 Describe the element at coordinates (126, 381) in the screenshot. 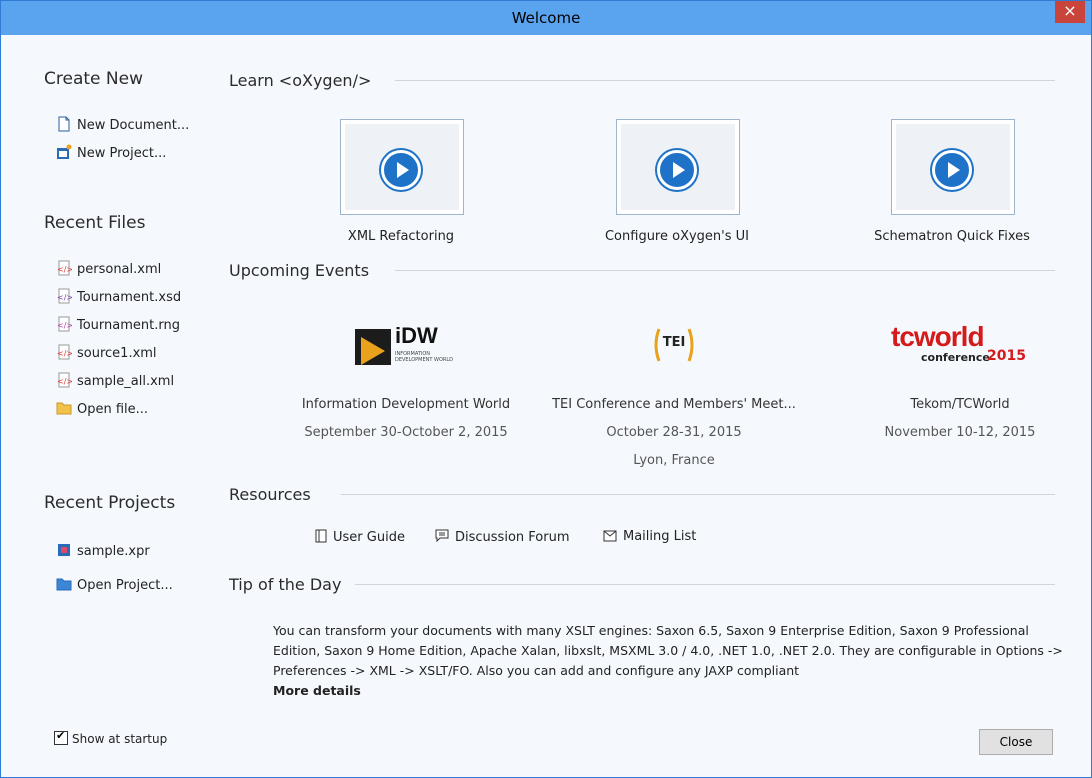

I see `recent-file-label: sample_all.xml` at that location.